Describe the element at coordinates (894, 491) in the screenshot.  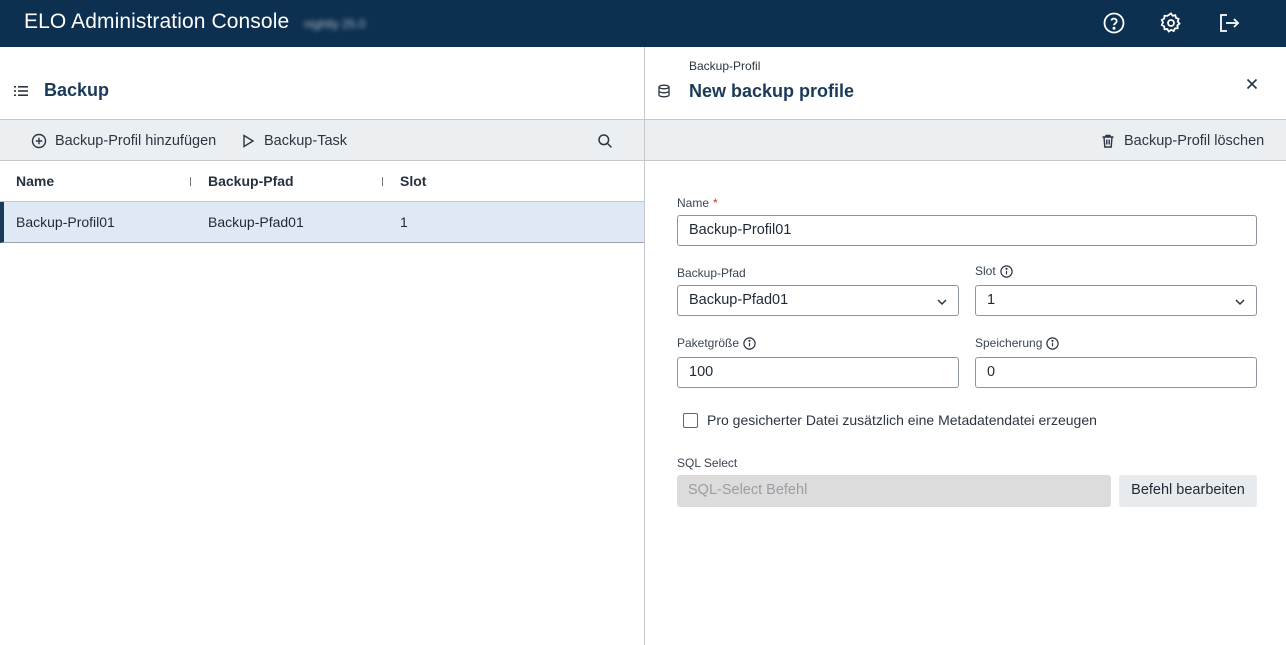
I see `sql-select-input: SQL-Select Befehl` at that location.